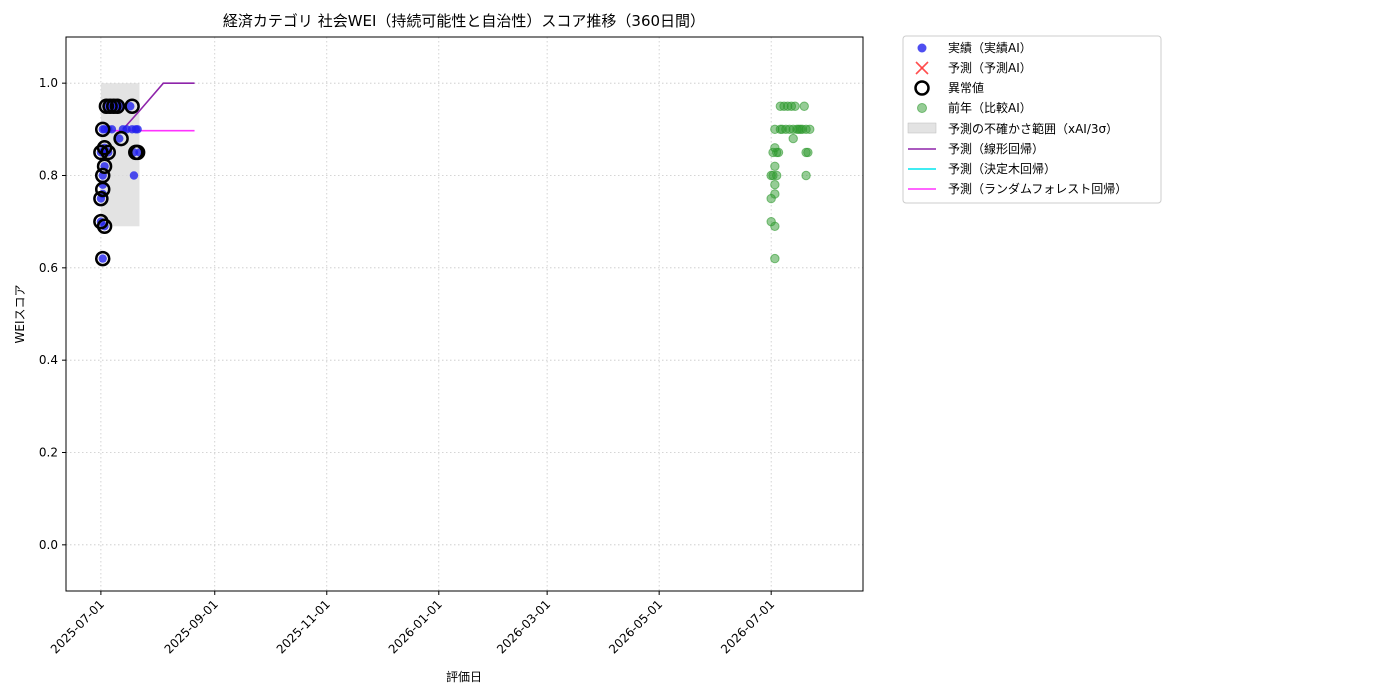 The width and height of the screenshot is (1400, 700). I want to click on legend-previous-year-marker, so click(922, 108).